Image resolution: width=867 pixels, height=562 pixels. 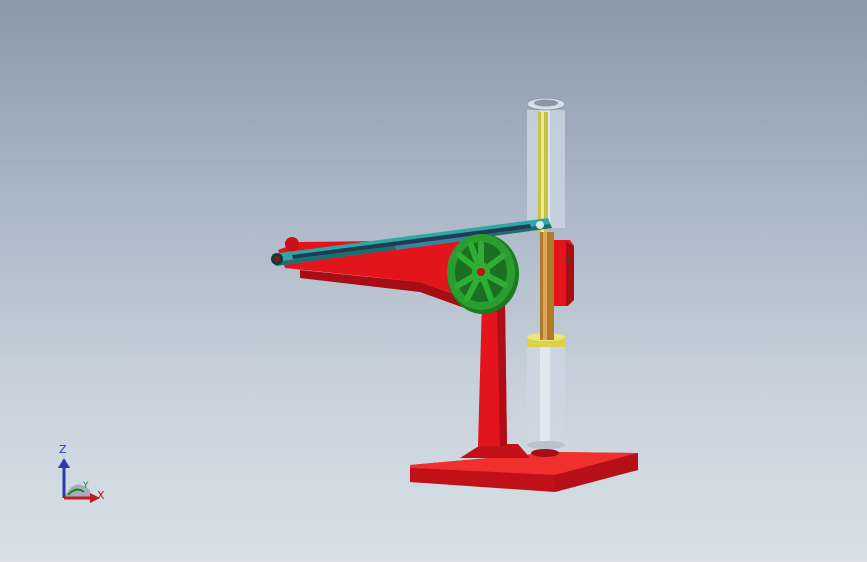 What do you see at coordinates (86, 486) in the screenshot?
I see `y-axis-label: Y` at bounding box center [86, 486].